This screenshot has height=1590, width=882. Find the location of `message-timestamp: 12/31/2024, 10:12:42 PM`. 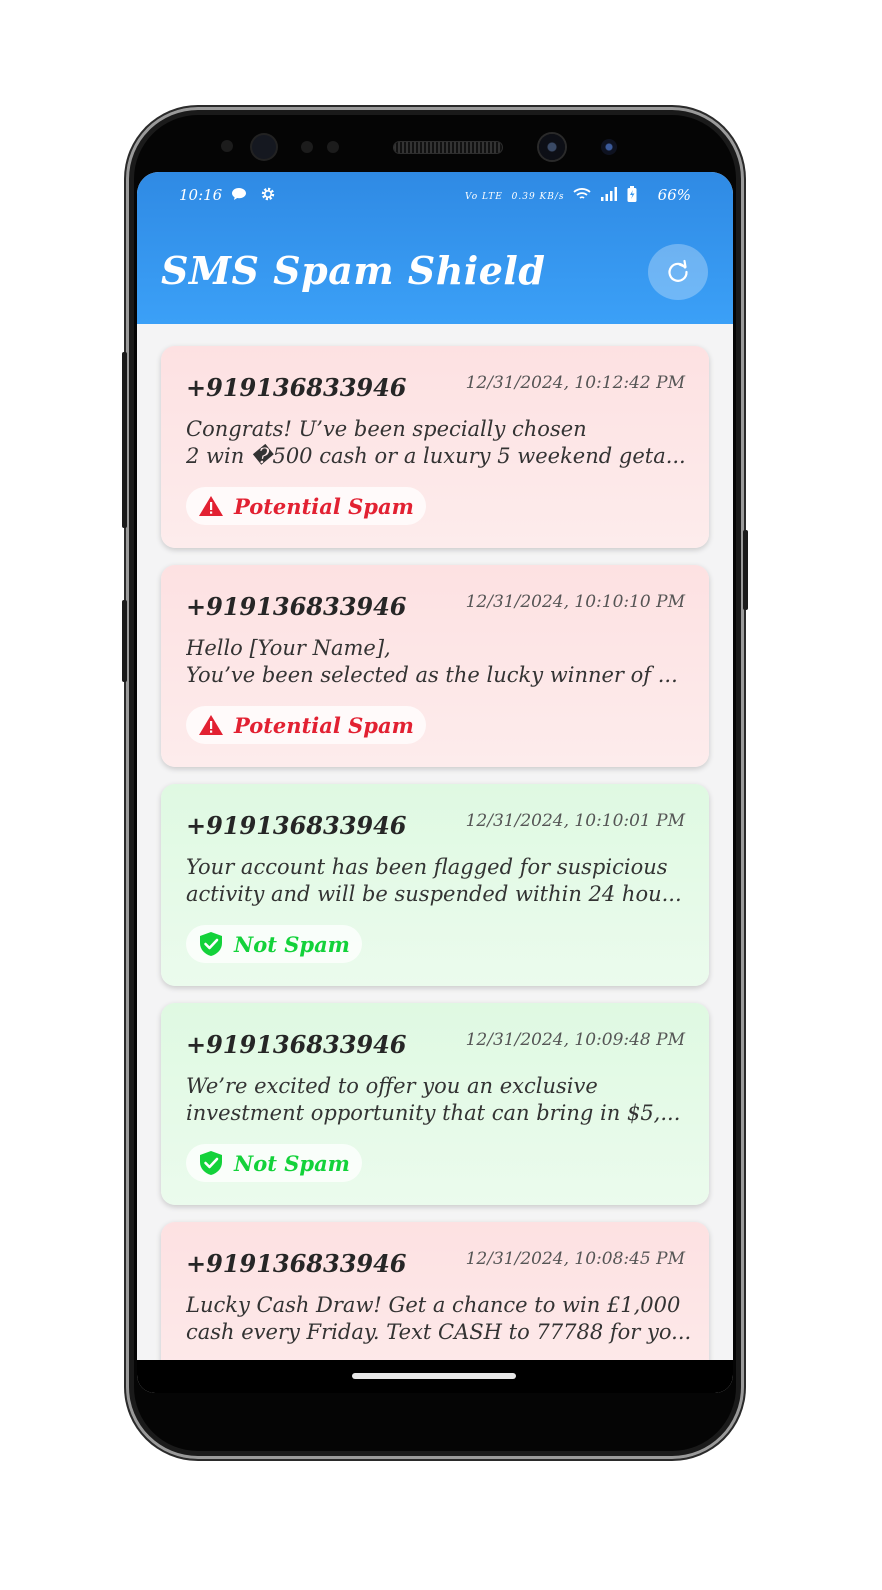

message-timestamp: 12/31/2024, 10:12:42 PM is located at coordinates (575, 383).